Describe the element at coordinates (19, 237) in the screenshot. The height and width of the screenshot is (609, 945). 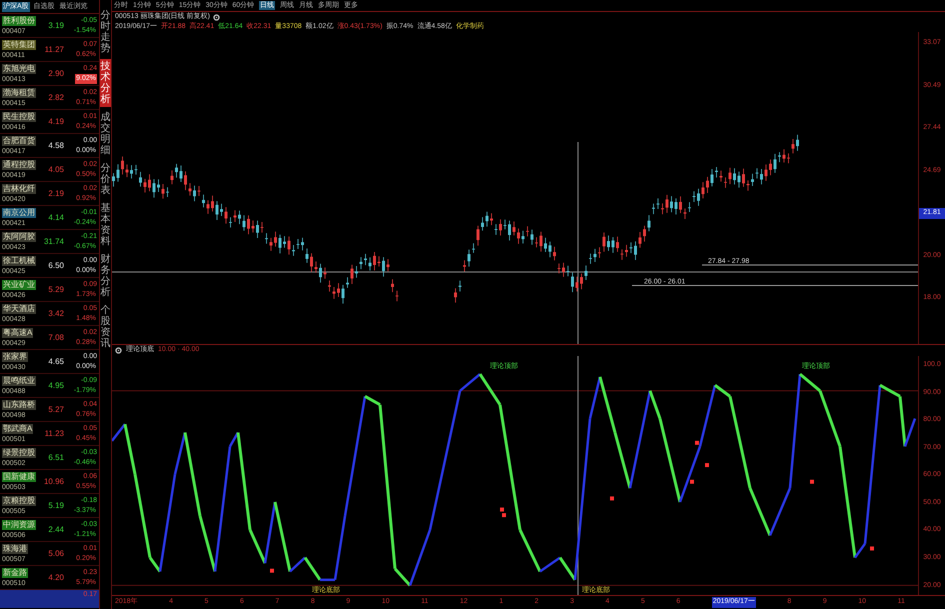
I see `stock-name: 东阿阿胶` at that location.